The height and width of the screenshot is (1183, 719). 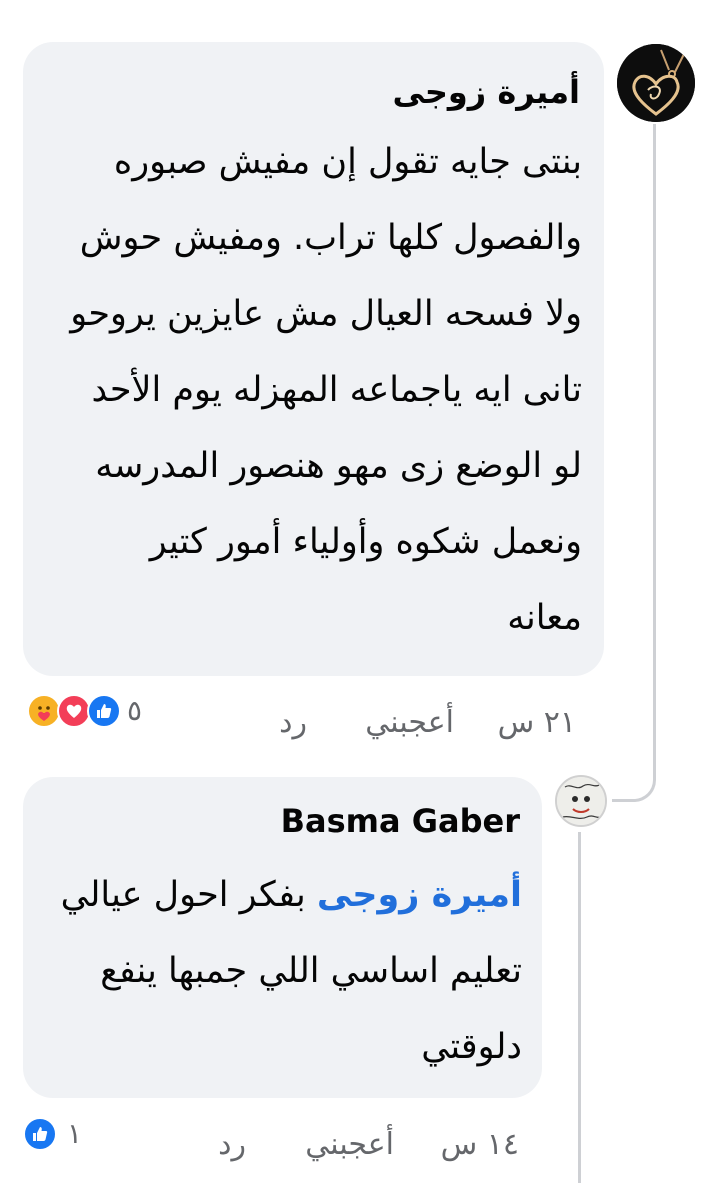 I want to click on reaction-count: ٥, so click(x=135, y=710).